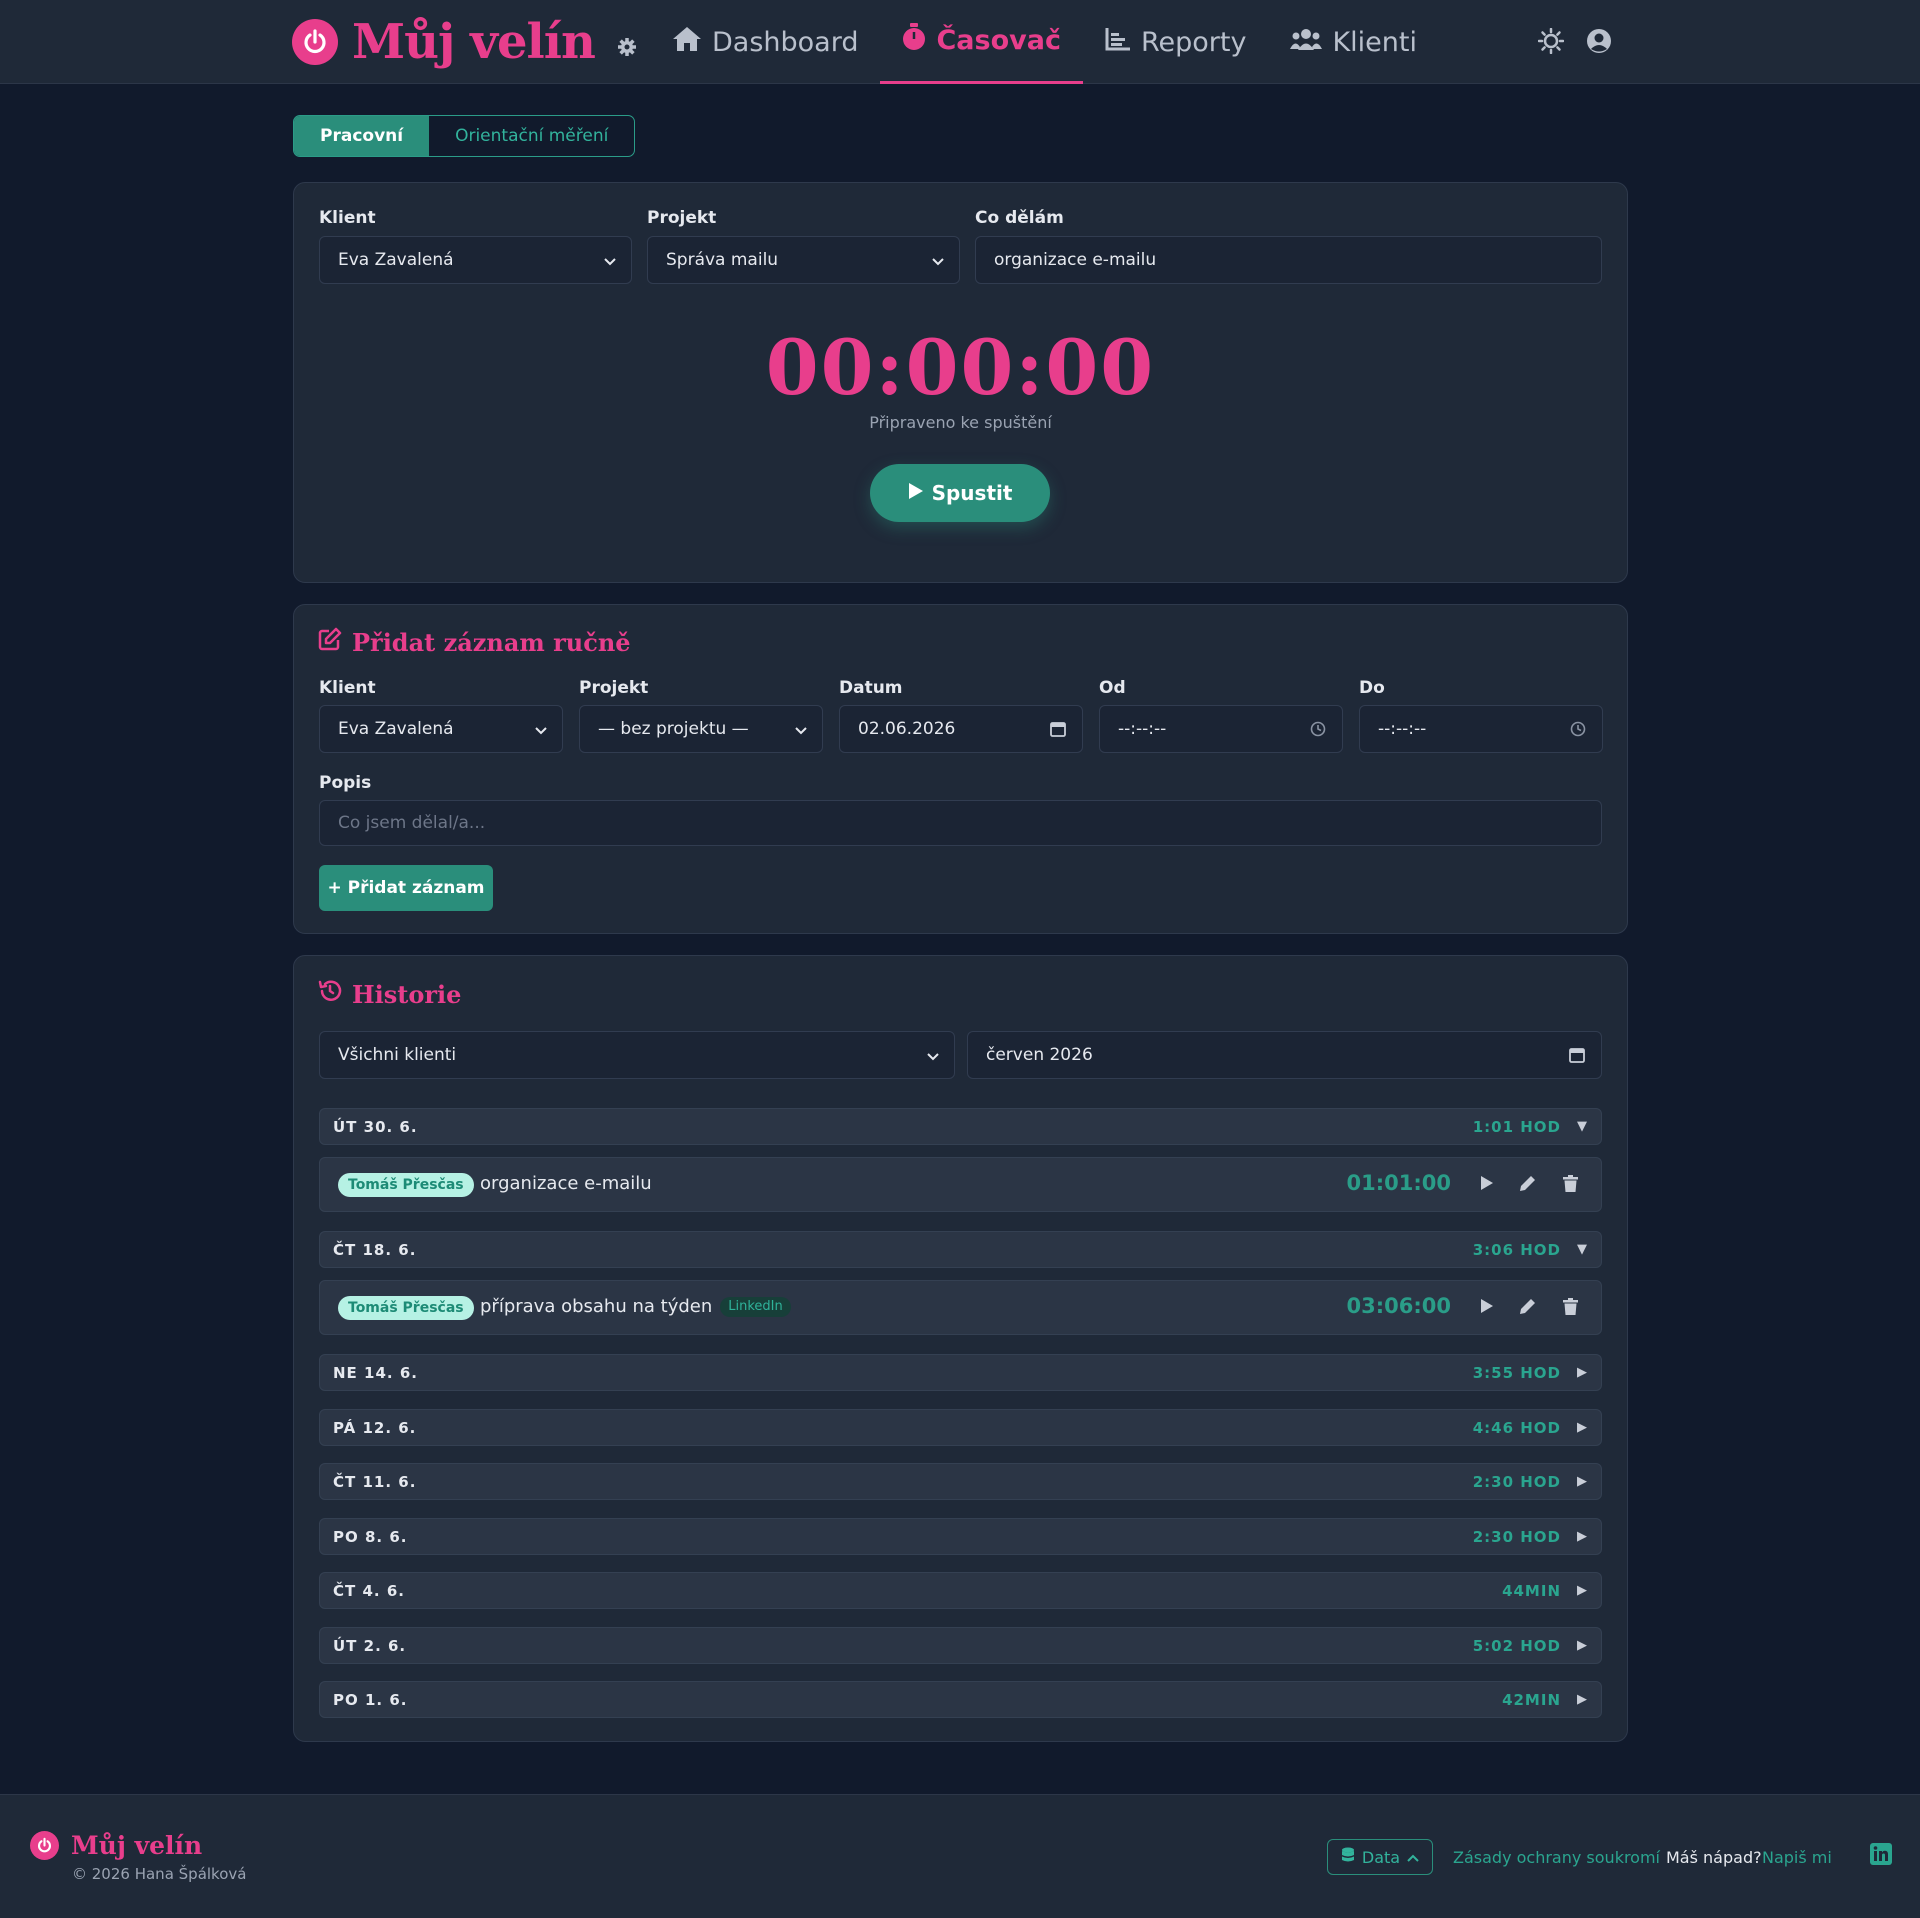  What do you see at coordinates (637, 1055) in the screenshot?
I see `client-filter-select: Všichni klienti` at bounding box center [637, 1055].